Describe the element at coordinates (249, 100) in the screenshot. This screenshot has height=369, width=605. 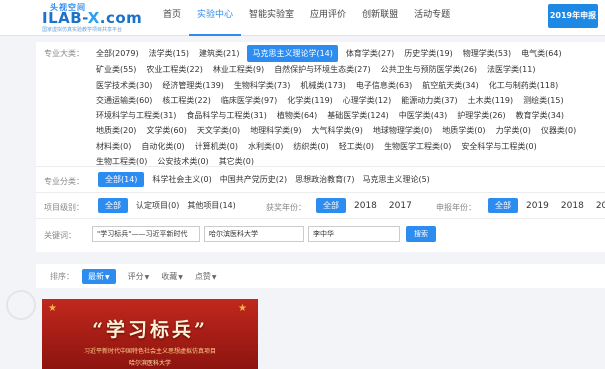
I see `major-category-item: 临床医学类(97)` at that location.